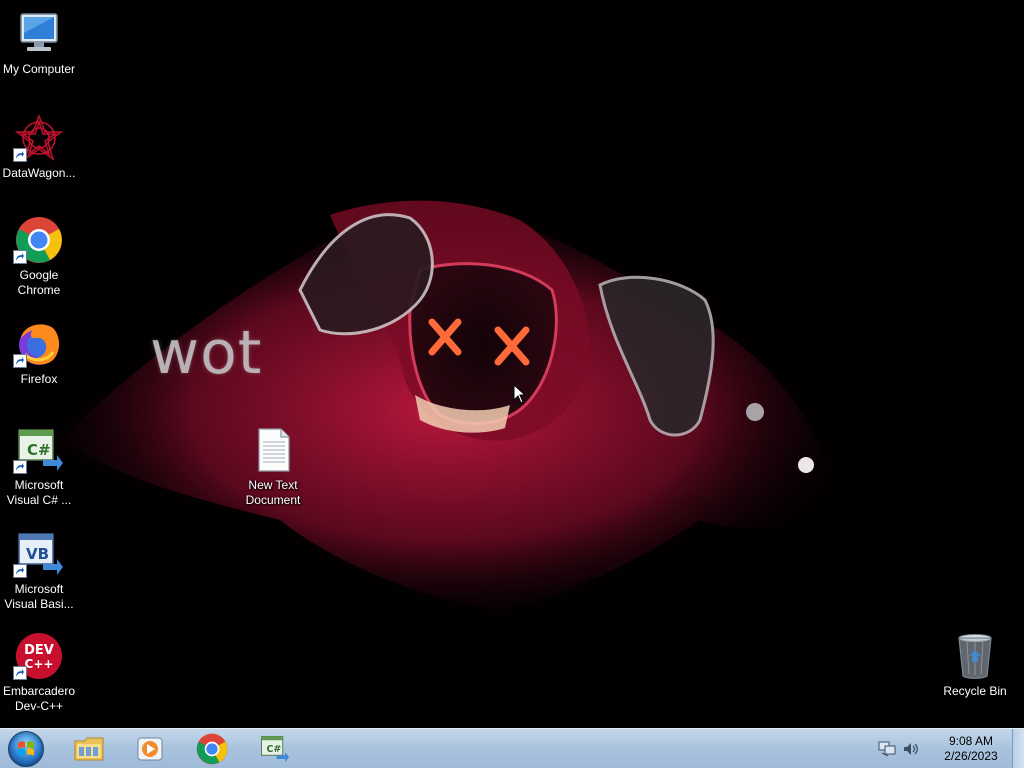 The width and height of the screenshot is (1024, 768). Describe the element at coordinates (39, 138) in the screenshot. I see `datawagon-icon` at that location.